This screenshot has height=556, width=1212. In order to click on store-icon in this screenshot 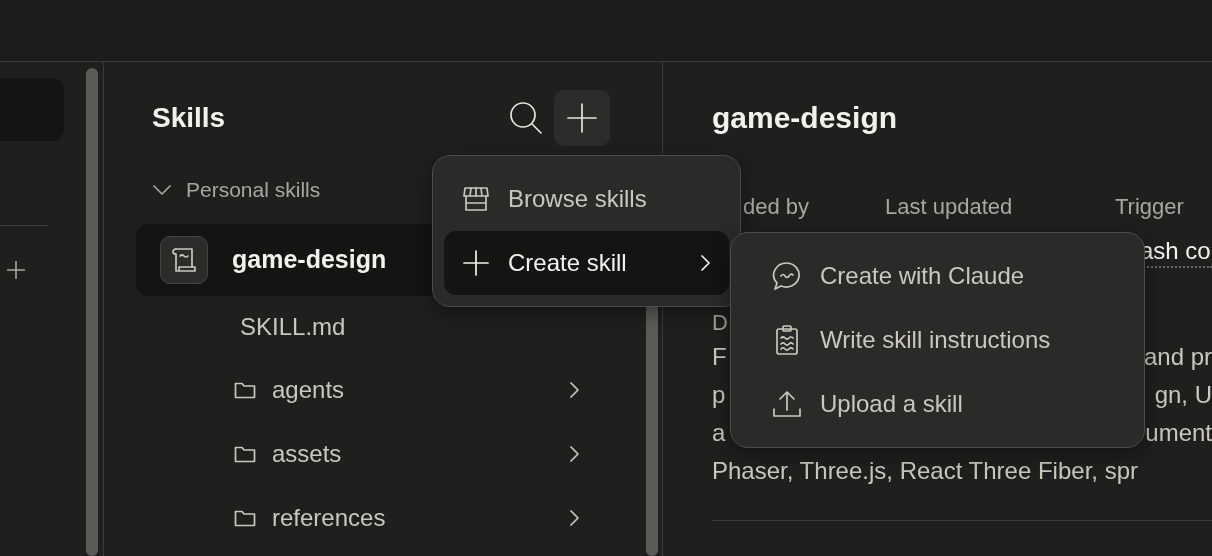, I will do `click(476, 199)`.